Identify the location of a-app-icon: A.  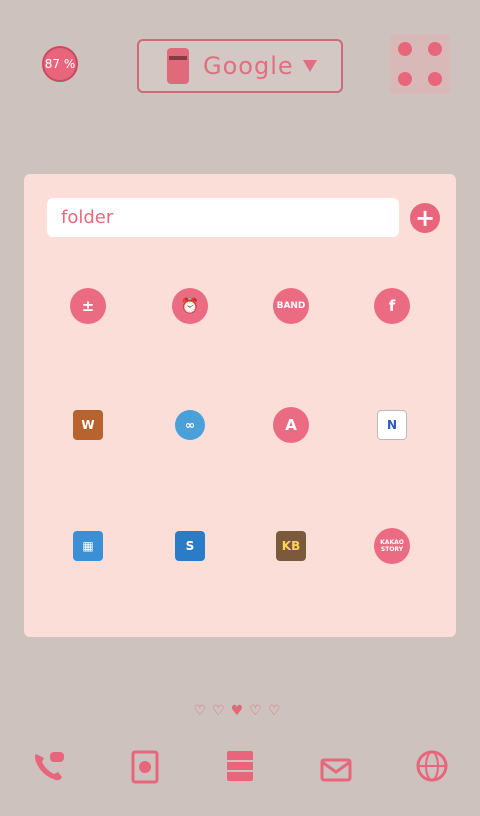
(291, 425).